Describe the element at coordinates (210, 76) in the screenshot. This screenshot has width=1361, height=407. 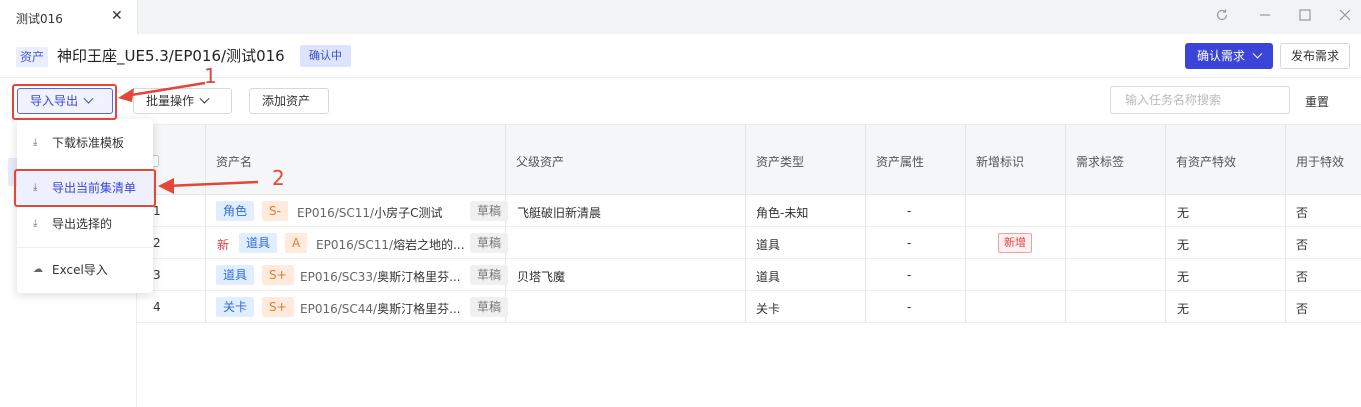
I see `step-number: 1` at that location.